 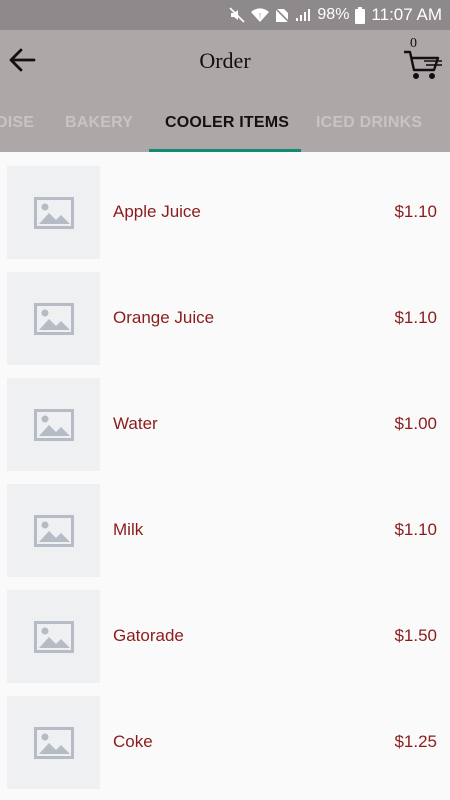 I want to click on tab-cooler-items: COOLER ITEMS, so click(x=227, y=123).